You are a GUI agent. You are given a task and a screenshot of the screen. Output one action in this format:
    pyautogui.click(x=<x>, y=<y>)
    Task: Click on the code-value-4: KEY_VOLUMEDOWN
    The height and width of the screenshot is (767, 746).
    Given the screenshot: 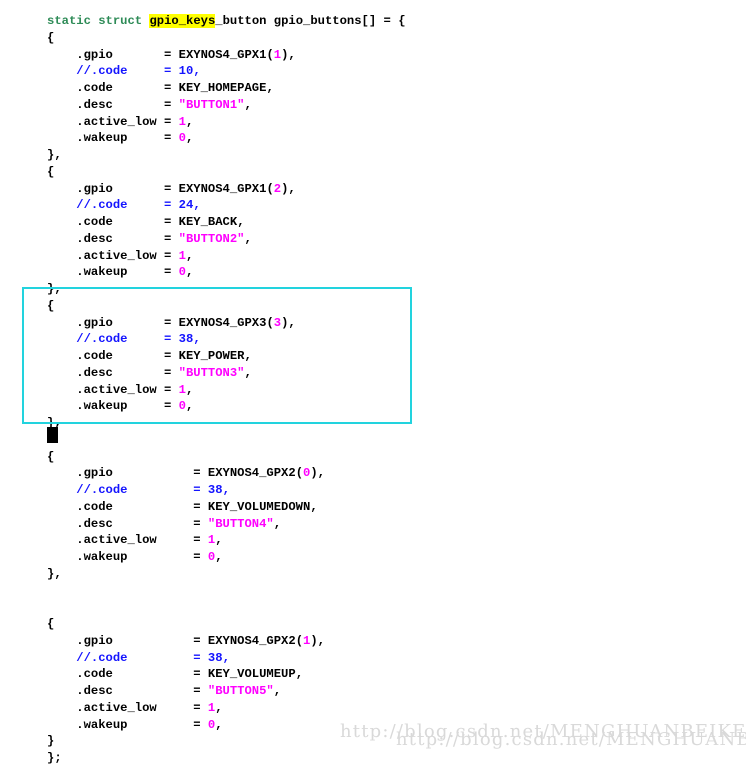 What is the action you would take?
    pyautogui.click(x=259, y=506)
    